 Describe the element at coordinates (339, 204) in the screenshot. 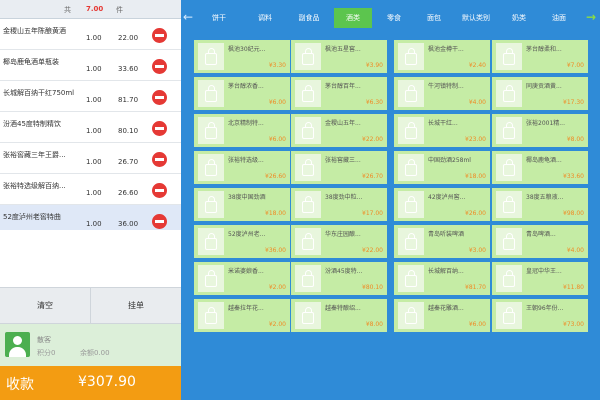

I see `product-card: 38度劲中粒... ¥17.00` at that location.